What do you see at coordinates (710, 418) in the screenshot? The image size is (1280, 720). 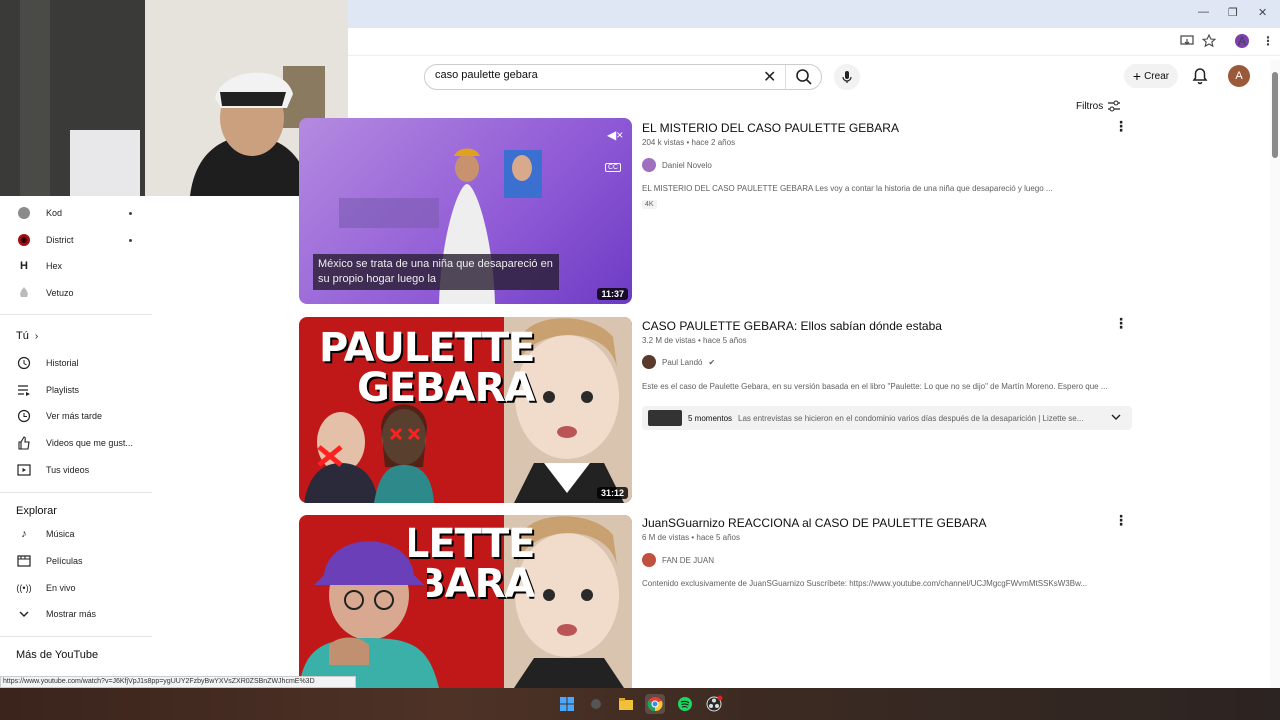 I see `moments-count: 5 momentos` at bounding box center [710, 418].